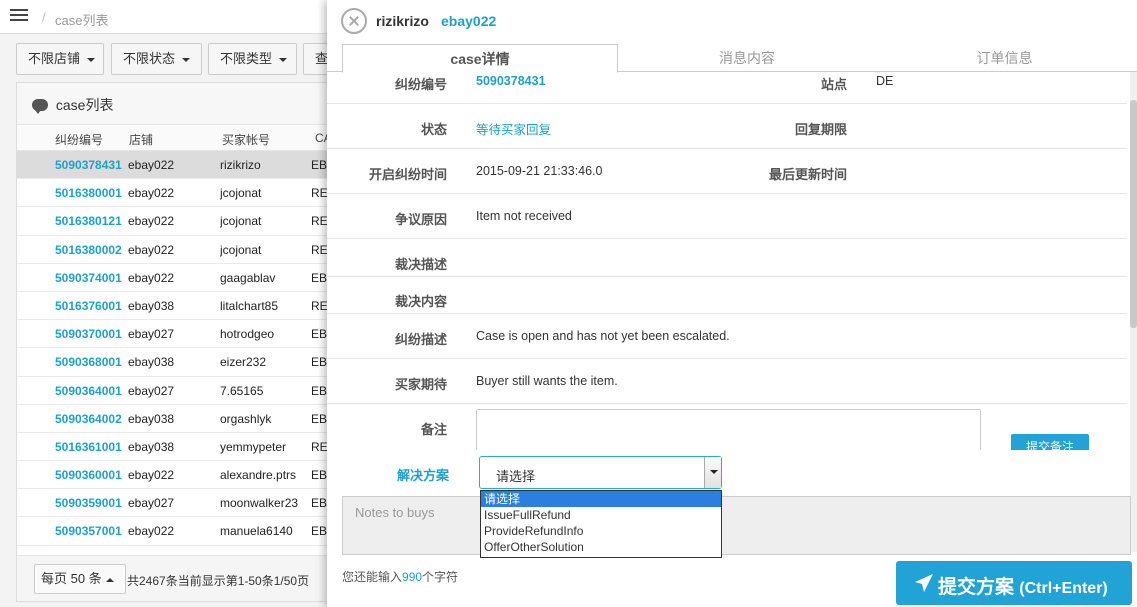 The height and width of the screenshot is (607, 1137). I want to click on remaining-chars: 您还能输入990个字符, so click(400, 576).